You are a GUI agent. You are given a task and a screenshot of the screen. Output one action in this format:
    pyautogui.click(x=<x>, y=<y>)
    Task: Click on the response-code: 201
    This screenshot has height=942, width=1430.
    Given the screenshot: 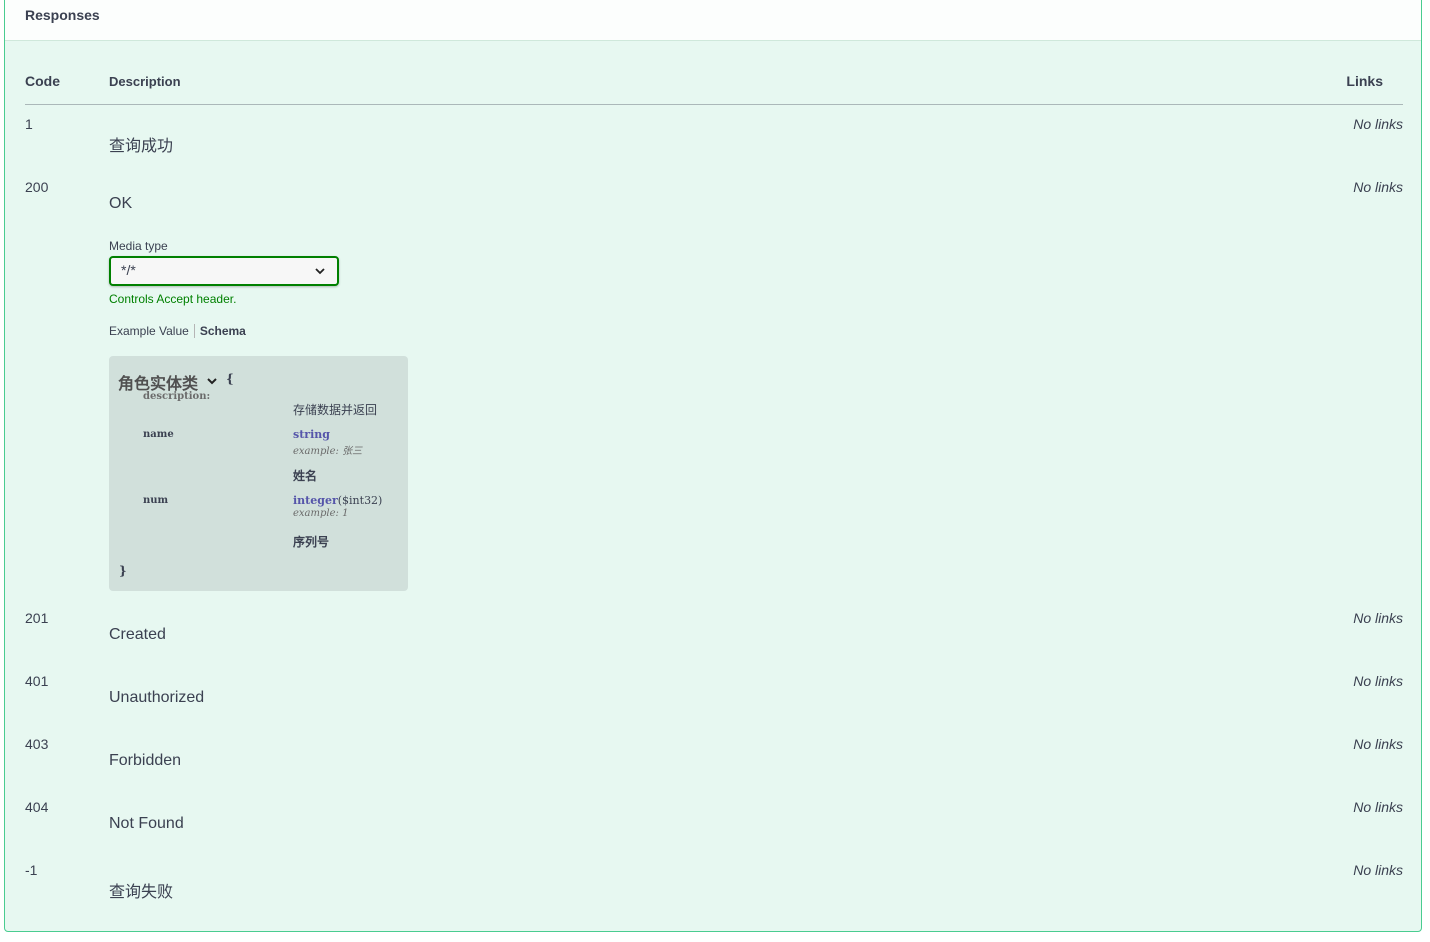 What is the action you would take?
    pyautogui.click(x=37, y=618)
    